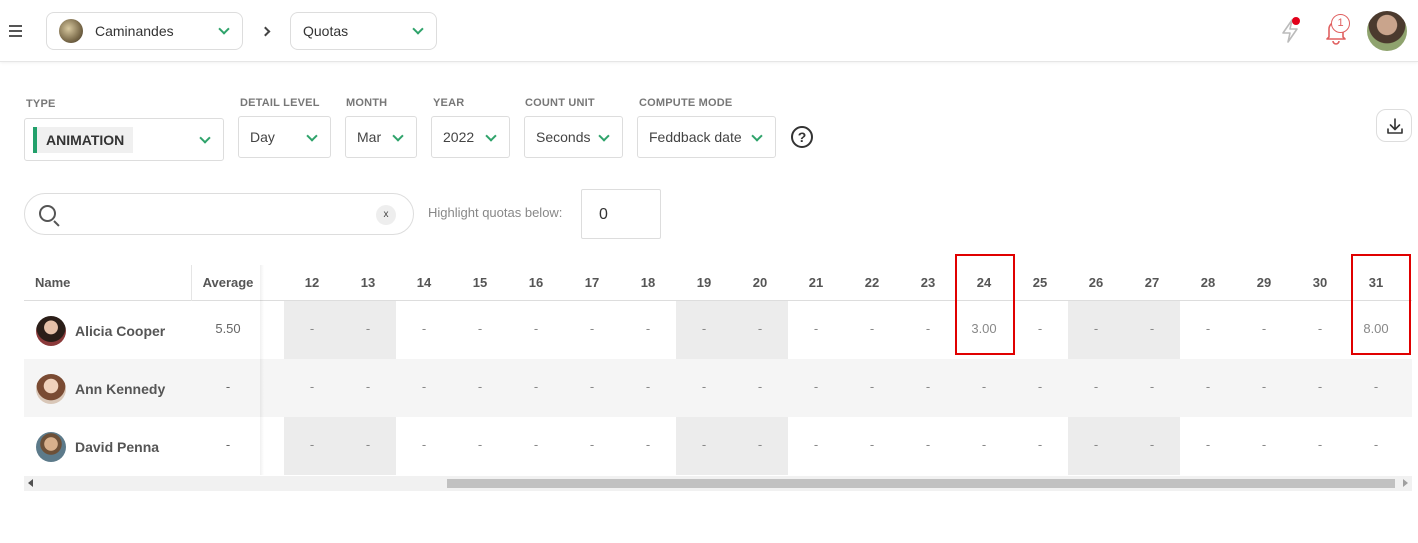 This screenshot has height=543, width=1418. I want to click on day-column-header: 28, so click(1208, 283).